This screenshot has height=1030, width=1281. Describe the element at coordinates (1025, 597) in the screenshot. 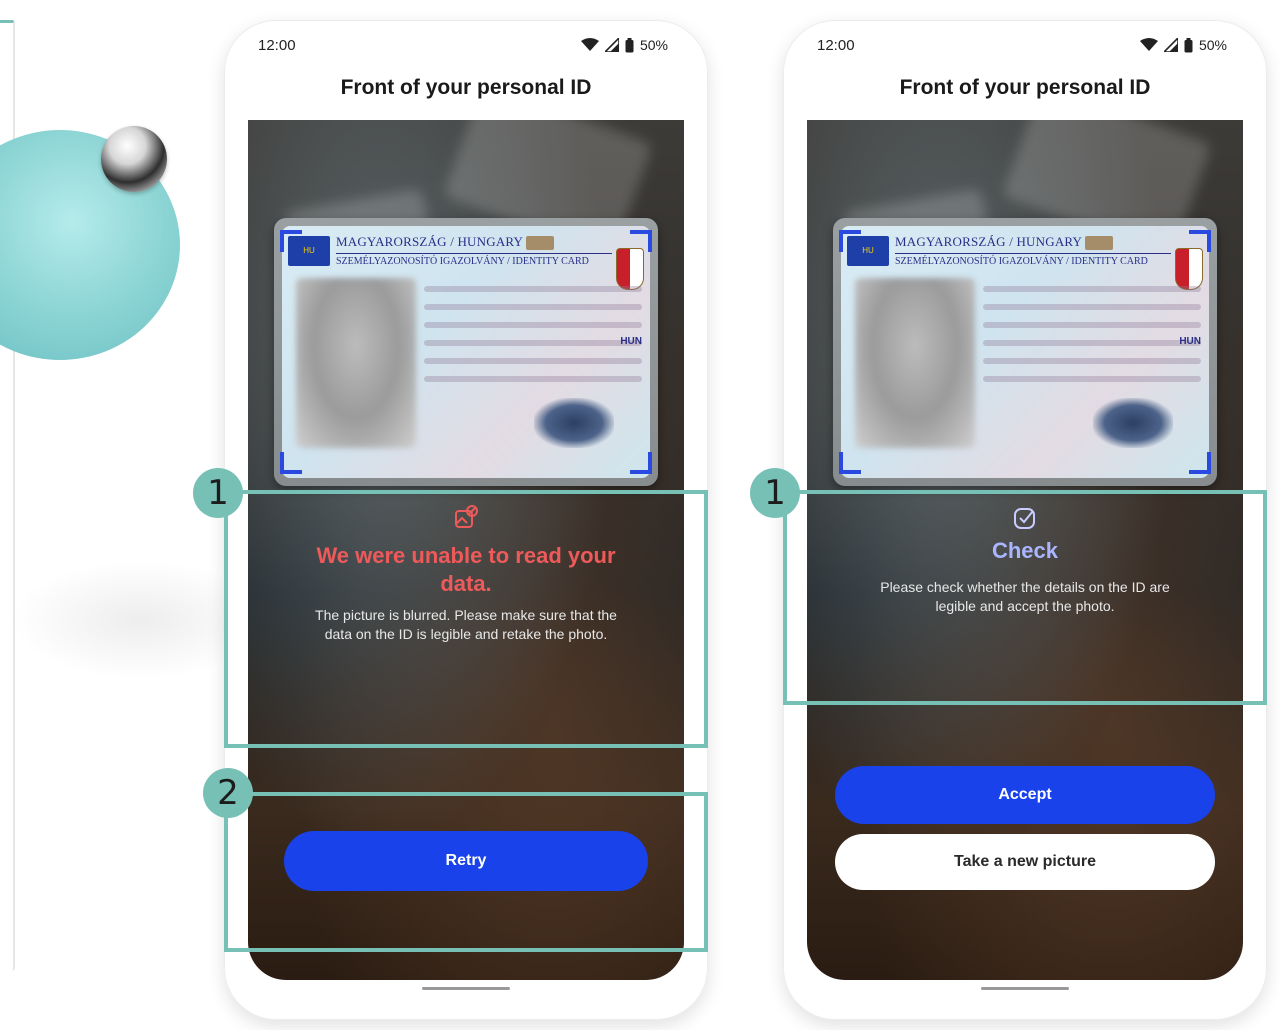

I see `annotation-box-message-b` at that location.